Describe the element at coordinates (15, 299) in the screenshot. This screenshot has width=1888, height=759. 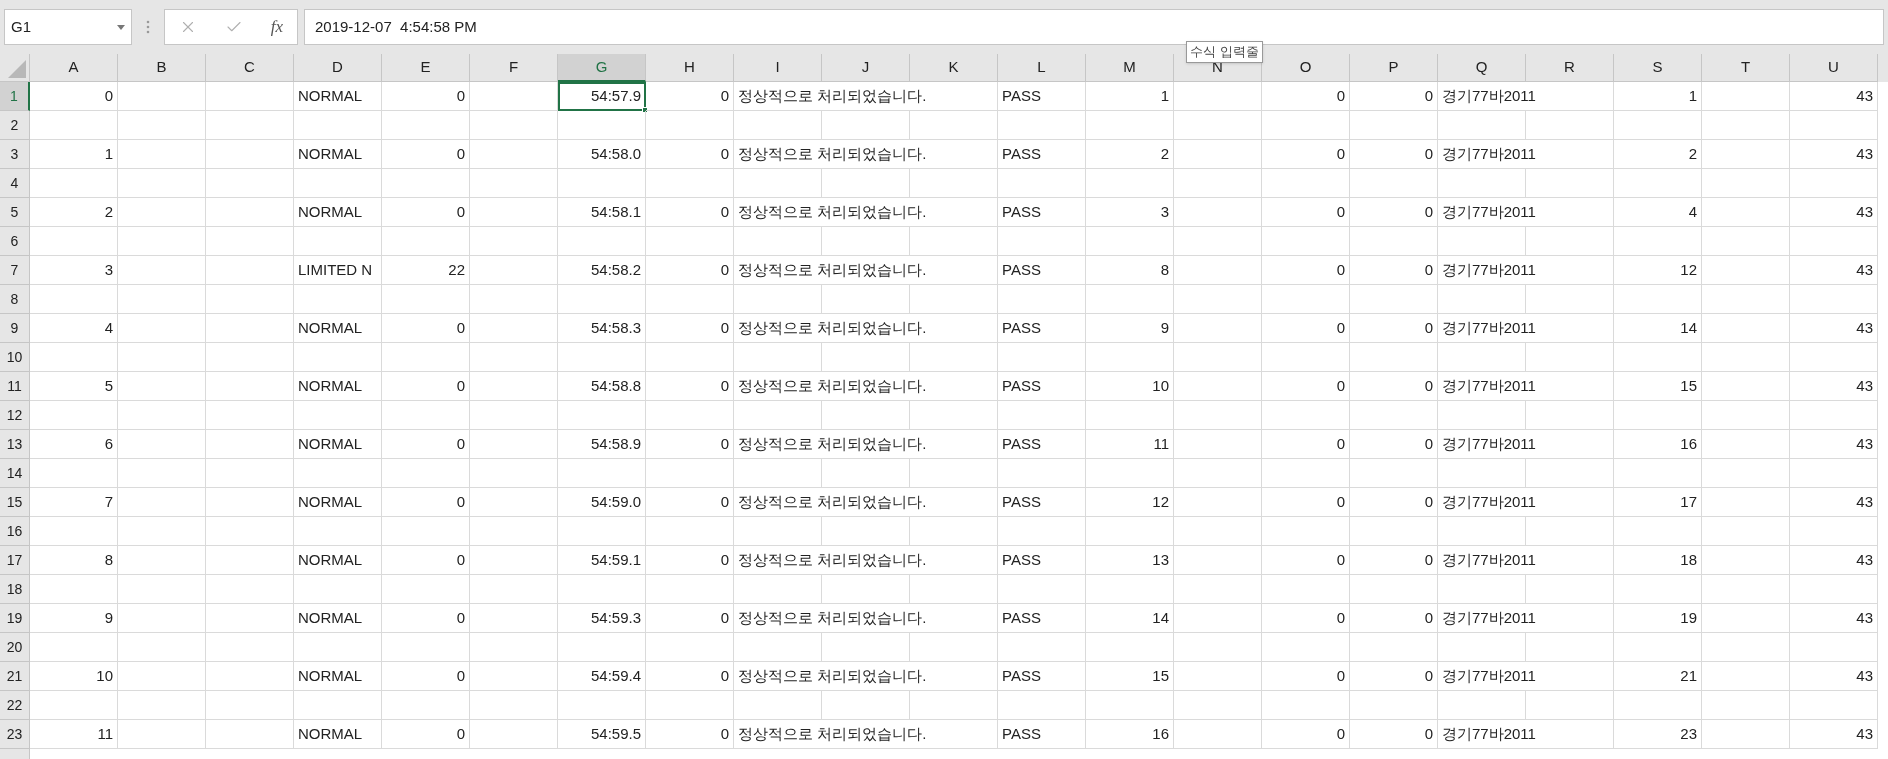
I see `row-header: 8` at that location.